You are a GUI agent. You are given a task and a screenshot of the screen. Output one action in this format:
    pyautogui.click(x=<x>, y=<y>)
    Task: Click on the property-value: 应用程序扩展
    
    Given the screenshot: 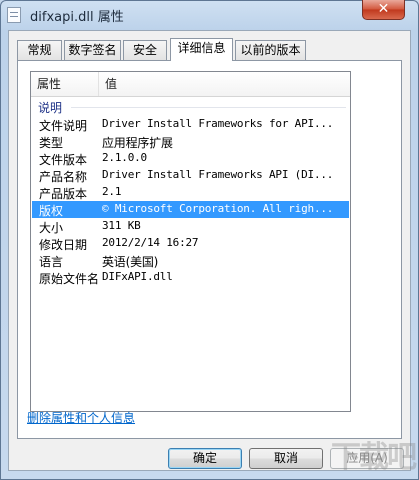 What is the action you would take?
    pyautogui.click(x=137, y=143)
    